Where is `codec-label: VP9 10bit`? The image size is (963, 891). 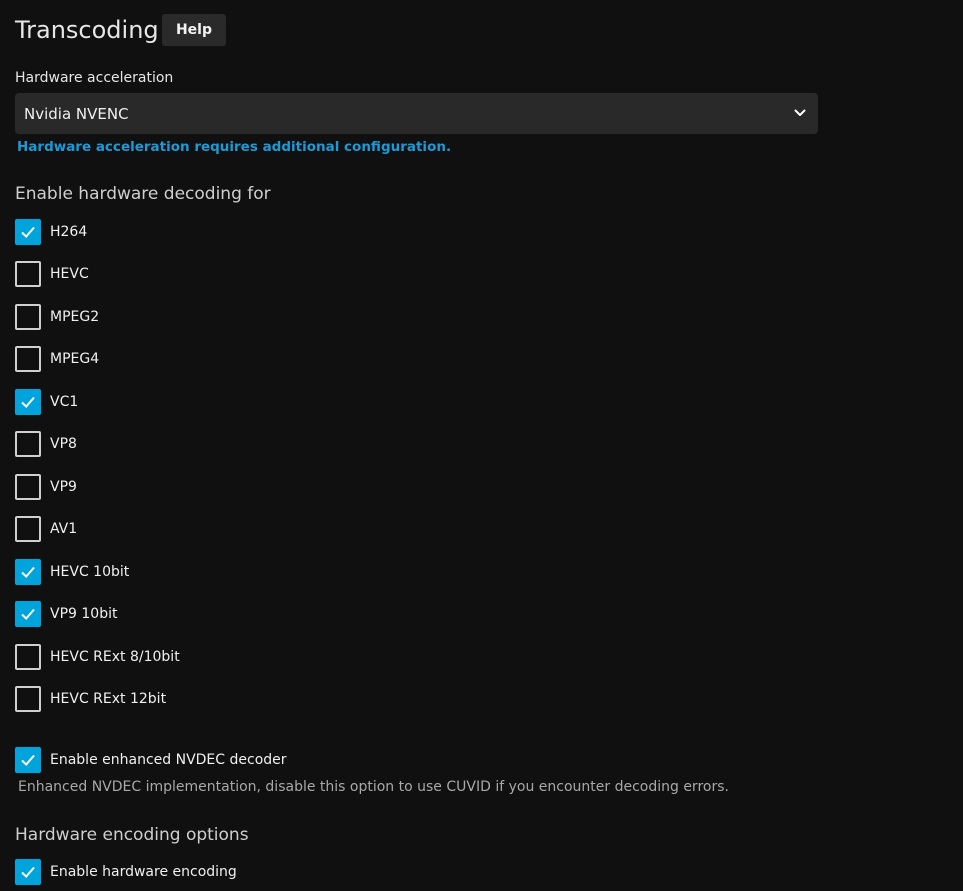 codec-label: VP9 10bit is located at coordinates (84, 614).